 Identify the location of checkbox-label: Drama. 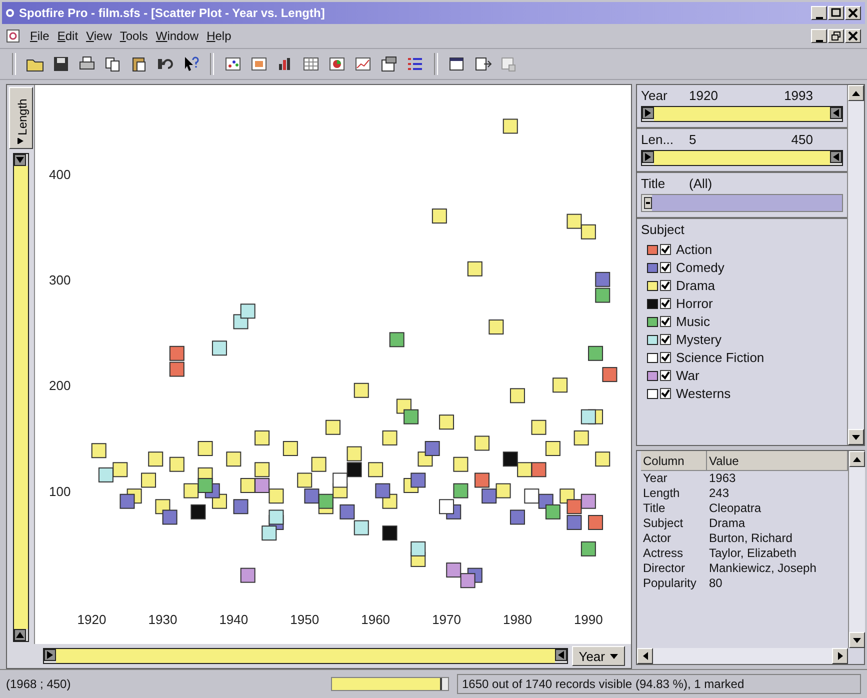
(696, 285).